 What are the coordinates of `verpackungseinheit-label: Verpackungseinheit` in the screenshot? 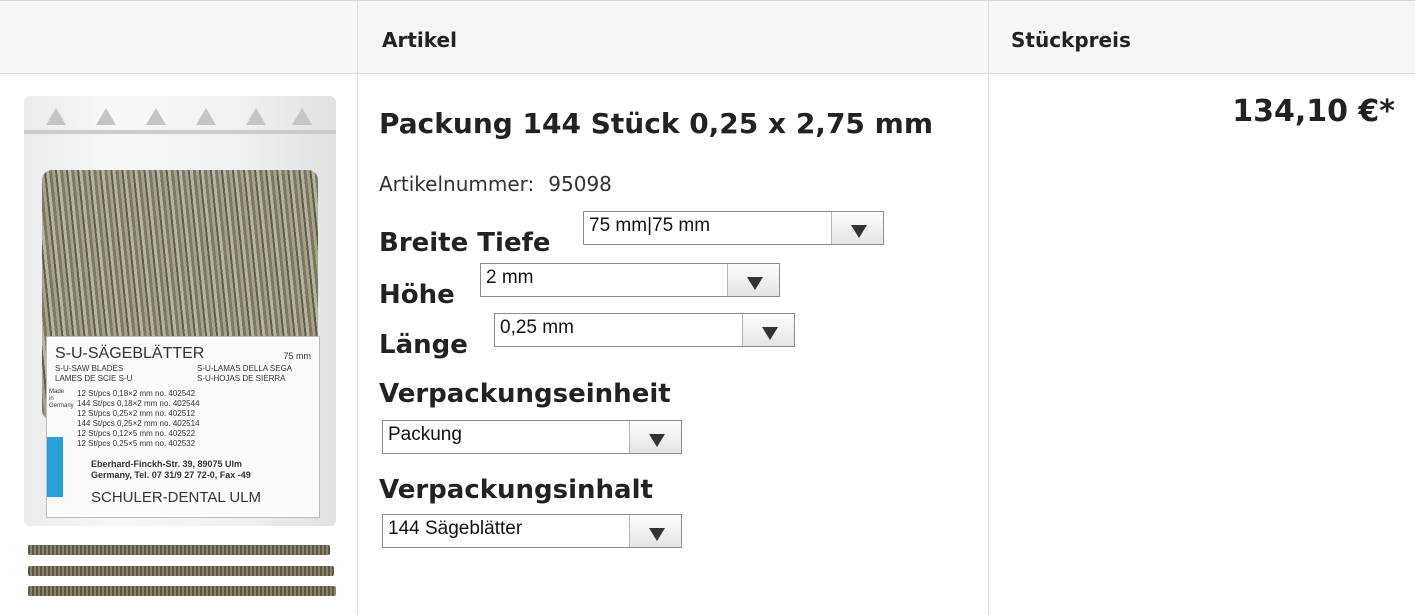 It's located at (525, 394).